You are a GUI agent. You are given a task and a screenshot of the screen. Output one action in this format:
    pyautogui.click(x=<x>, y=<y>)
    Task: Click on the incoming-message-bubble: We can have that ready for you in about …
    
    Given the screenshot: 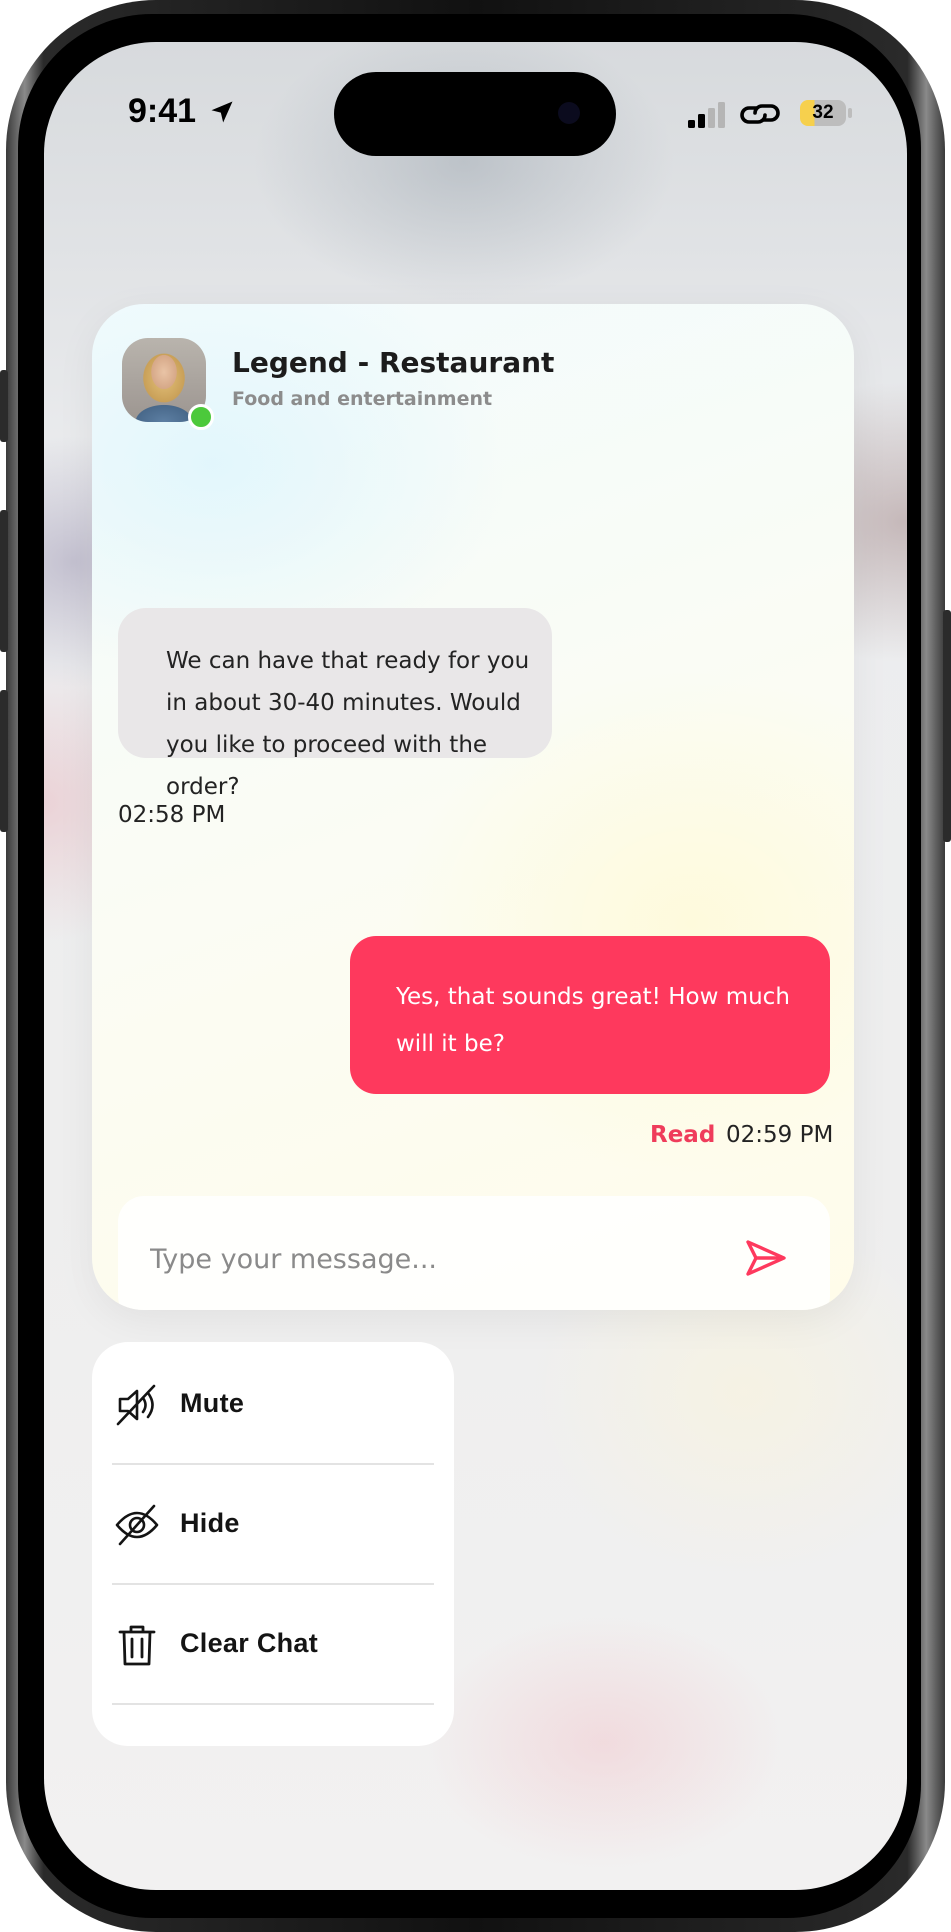 What is the action you would take?
    pyautogui.click(x=335, y=704)
    